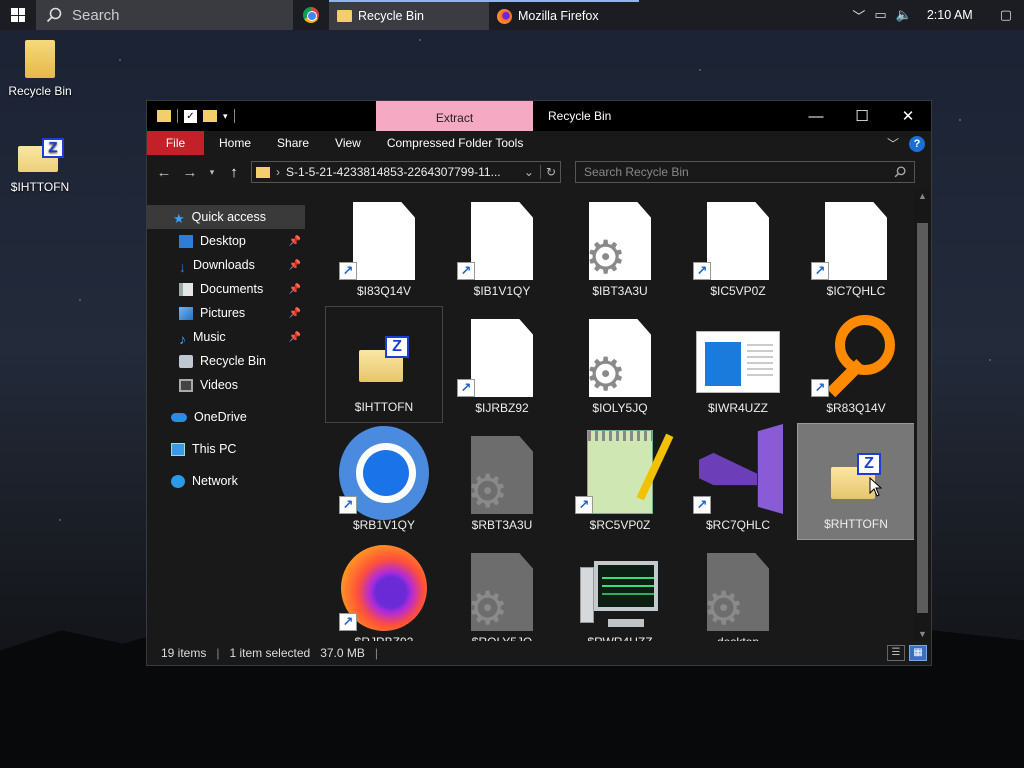  What do you see at coordinates (226, 361) in the screenshot?
I see `nav-recycle-bin: Recycle Bin` at bounding box center [226, 361].